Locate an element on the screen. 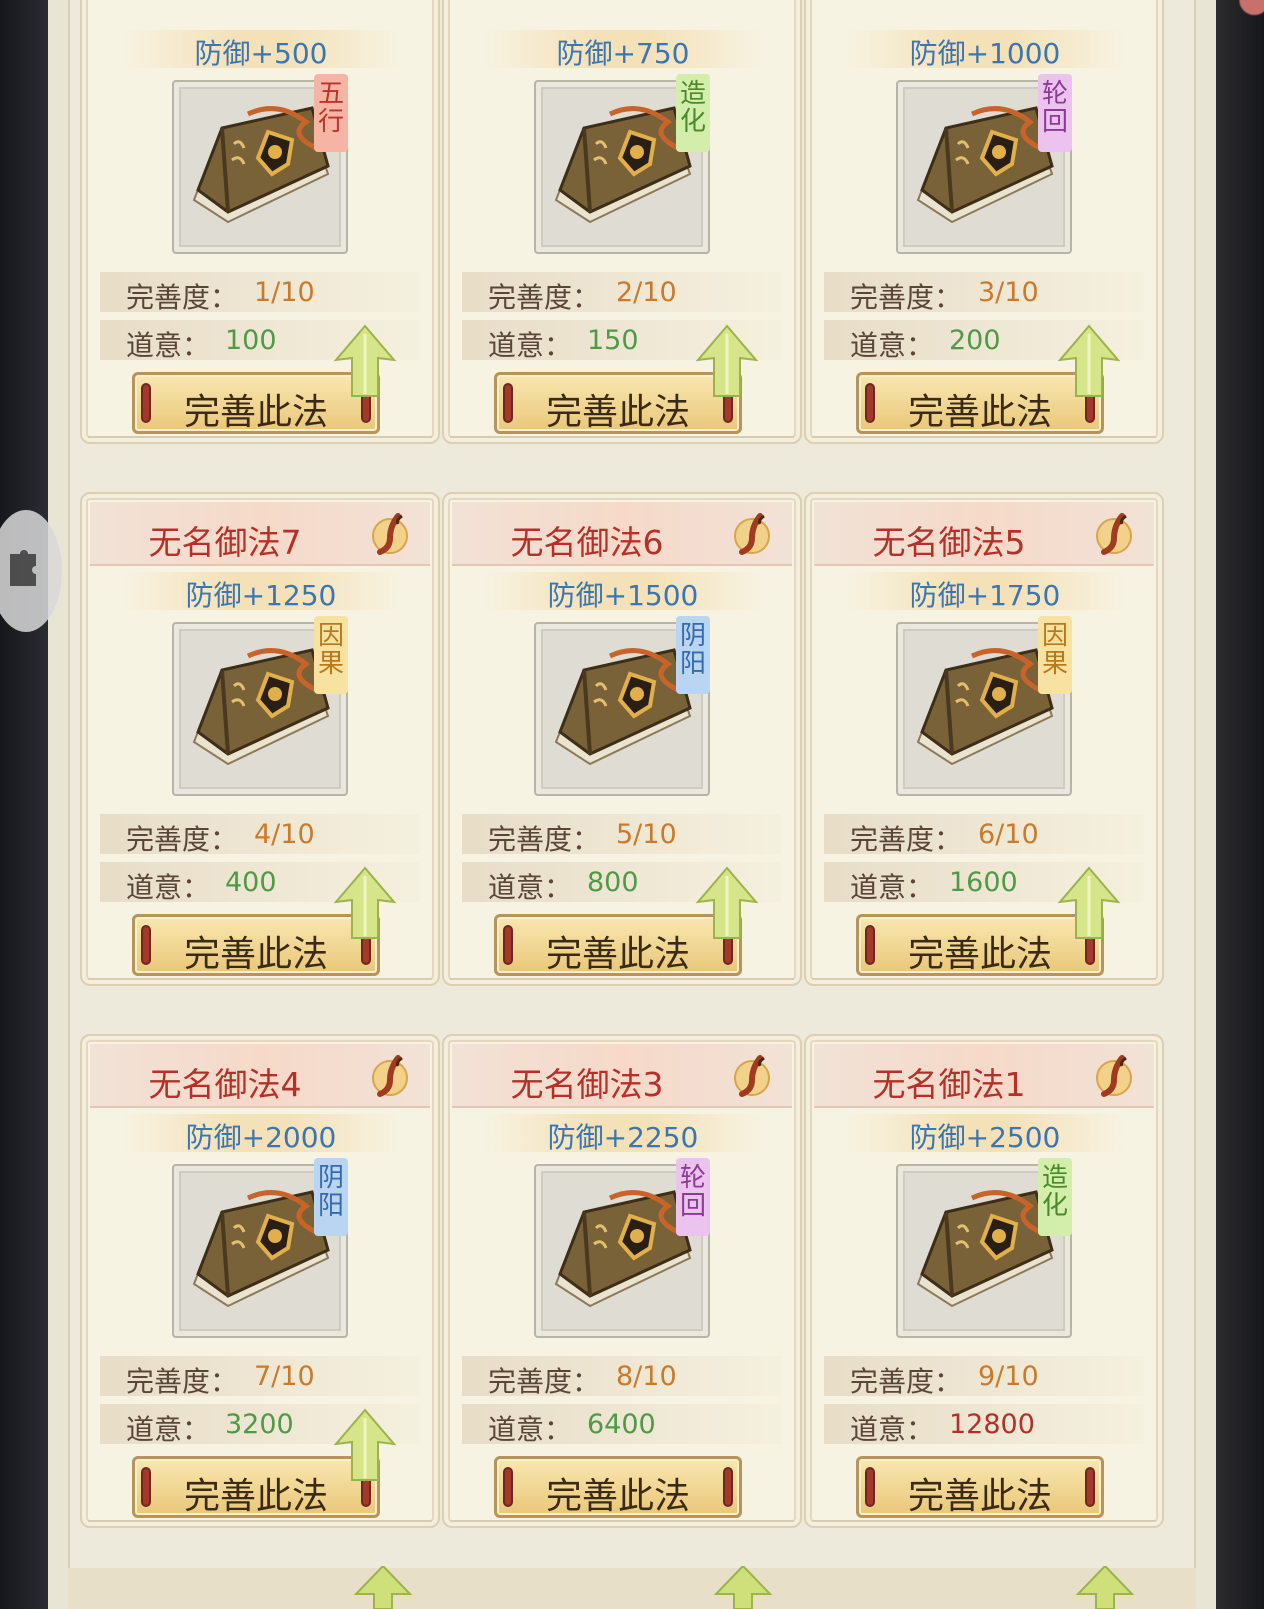 This screenshot has width=1264, height=1609. defense-bar: 防御+2250 is located at coordinates (623, 1134).